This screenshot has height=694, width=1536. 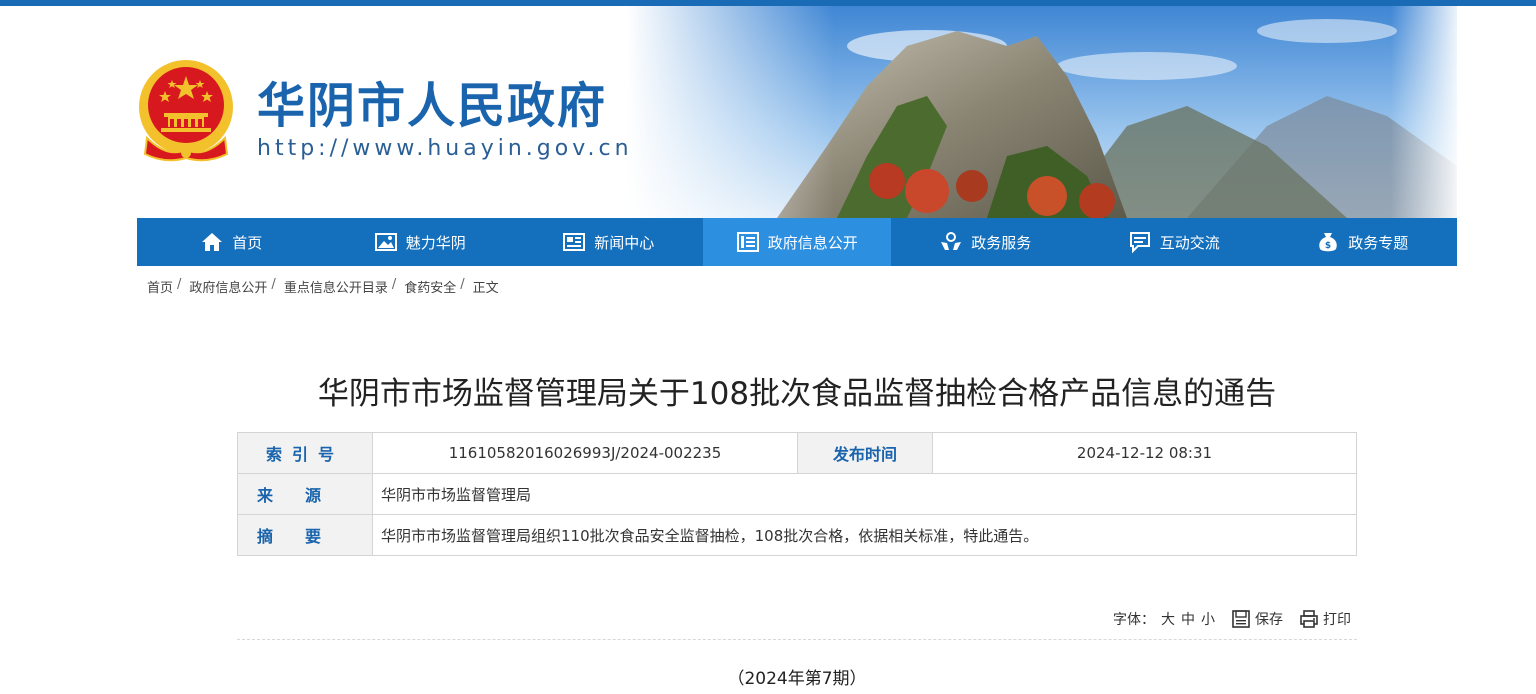 What do you see at coordinates (1139, 243) in the screenshot?
I see `chat-icon` at bounding box center [1139, 243].